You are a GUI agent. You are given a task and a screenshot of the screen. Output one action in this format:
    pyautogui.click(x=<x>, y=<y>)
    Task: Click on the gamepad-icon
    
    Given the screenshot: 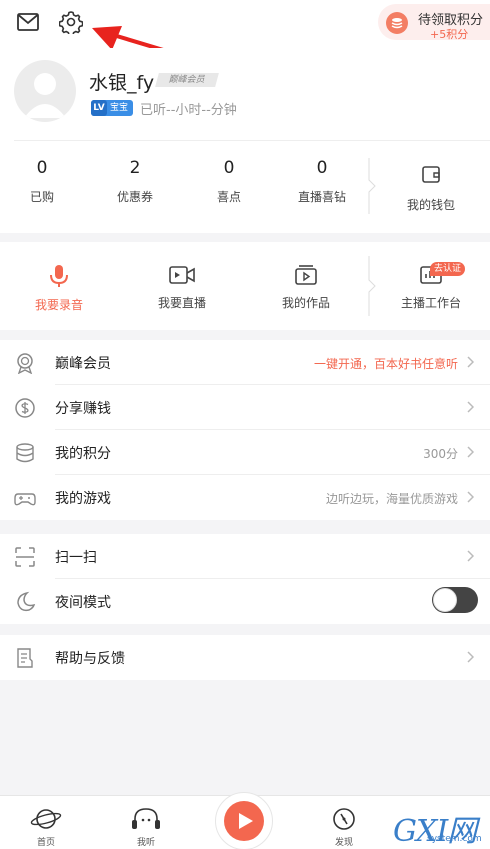 What is the action you would take?
    pyautogui.click(x=25, y=499)
    